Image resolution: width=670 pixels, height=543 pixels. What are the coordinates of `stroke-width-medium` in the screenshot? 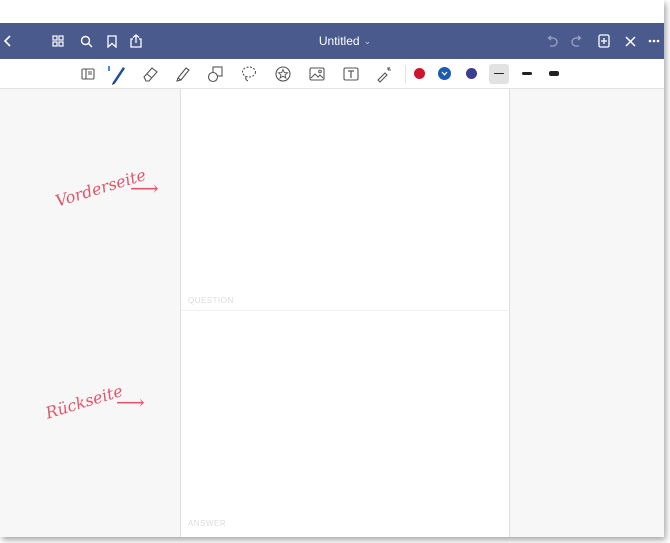 It's located at (527, 73).